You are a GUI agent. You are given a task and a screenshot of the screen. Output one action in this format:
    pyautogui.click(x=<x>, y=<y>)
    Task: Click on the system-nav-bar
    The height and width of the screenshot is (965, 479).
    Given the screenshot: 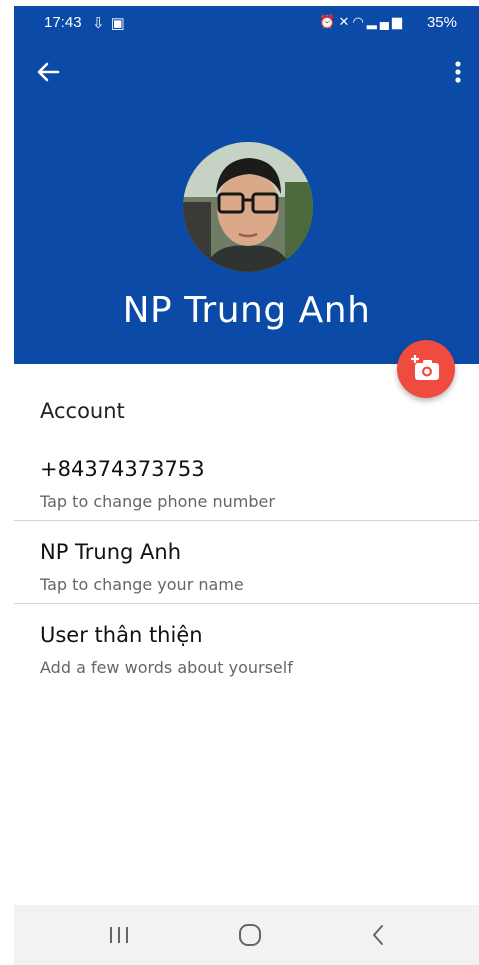 What is the action you would take?
    pyautogui.click(x=246, y=935)
    